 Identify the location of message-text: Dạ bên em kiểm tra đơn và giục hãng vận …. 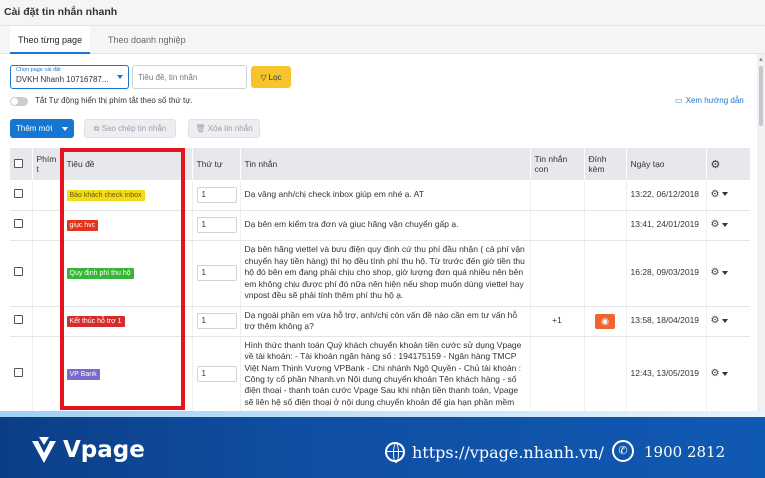
(385, 225).